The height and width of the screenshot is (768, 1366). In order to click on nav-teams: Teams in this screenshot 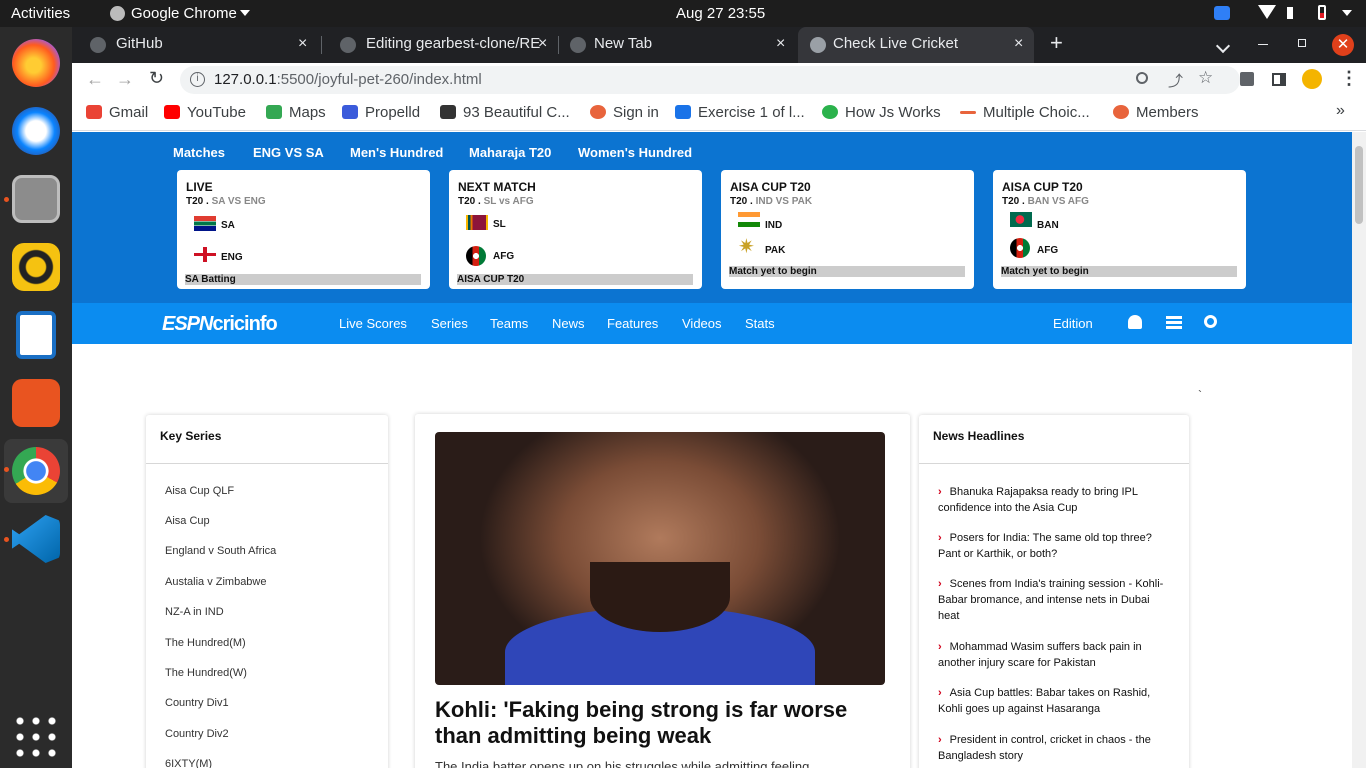, I will do `click(509, 323)`.